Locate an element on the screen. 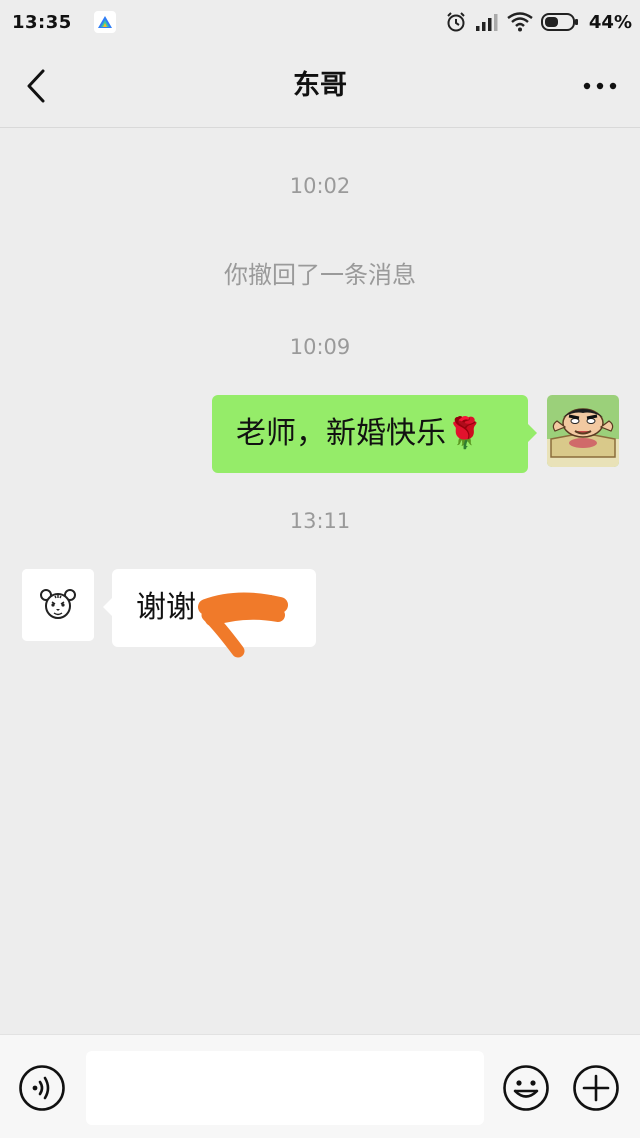  alarm-icon is located at coordinates (456, 22).